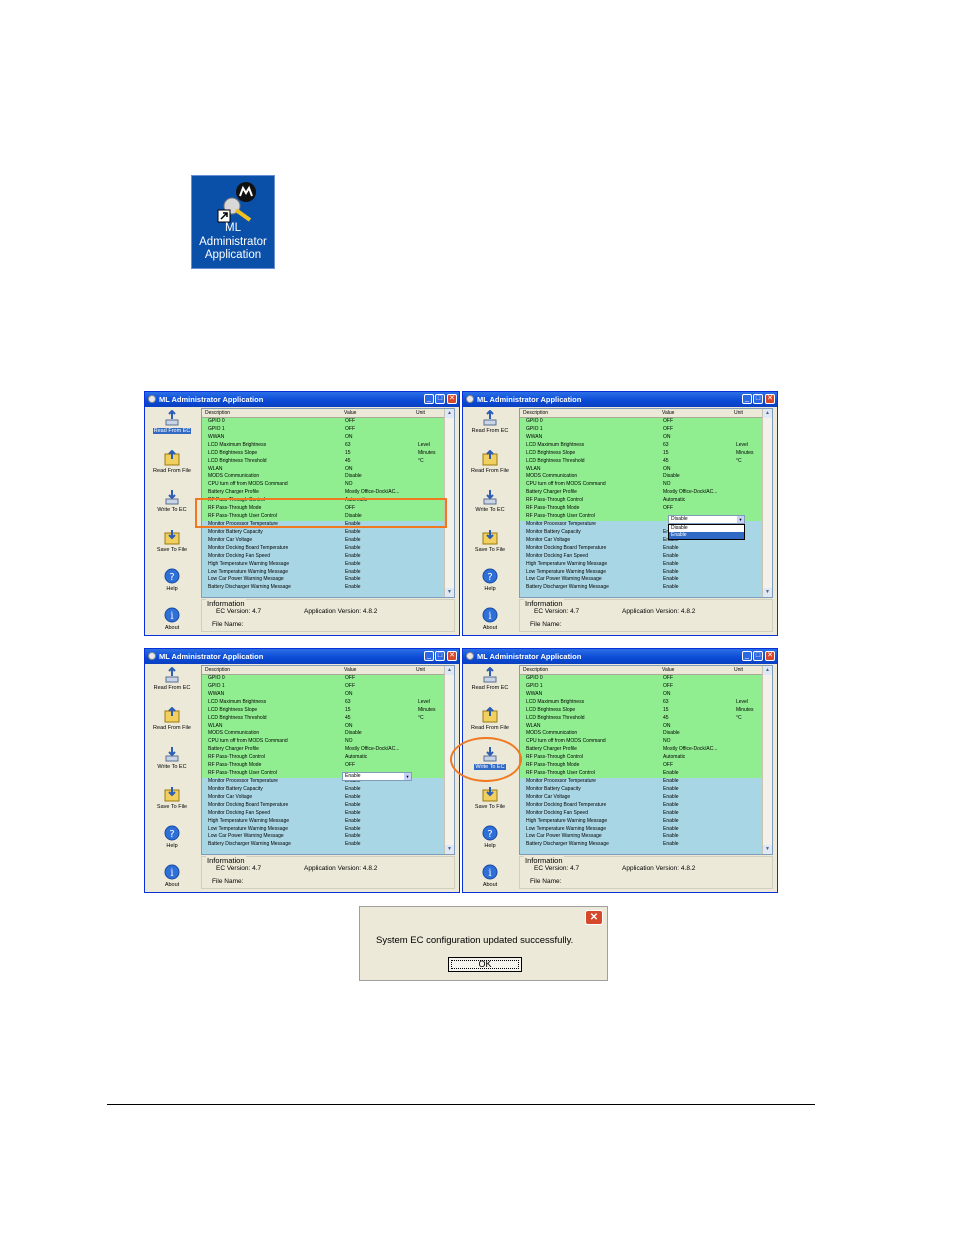 This screenshot has height=1235, width=954. I want to click on table-row: Monitor Processor Temperature Enable, so click(641, 781).